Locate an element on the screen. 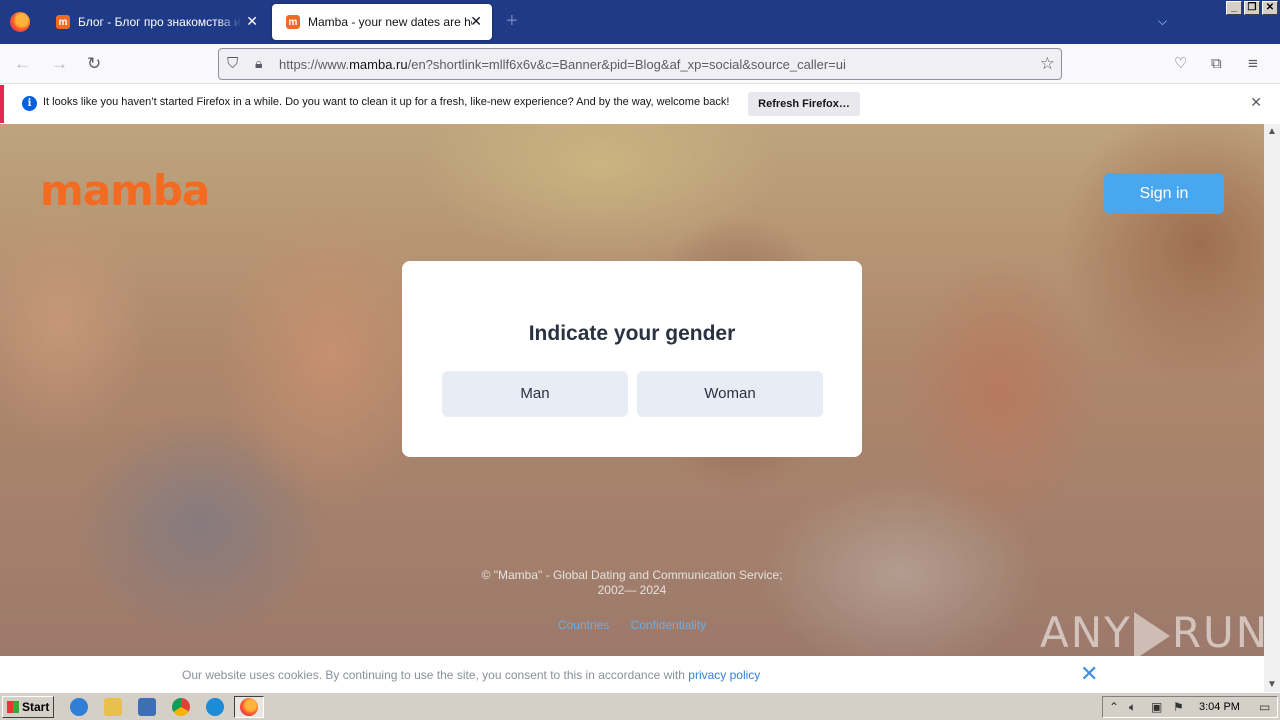 The width and height of the screenshot is (1280, 720). tab-title: Mamba - your new dates are here is located at coordinates (390, 22).